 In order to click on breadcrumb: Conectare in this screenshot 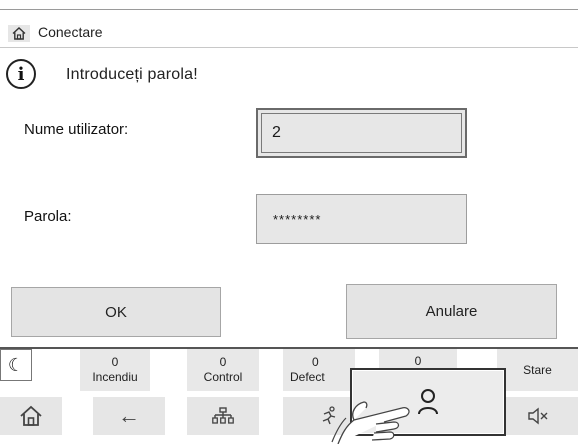, I will do `click(289, 33)`.